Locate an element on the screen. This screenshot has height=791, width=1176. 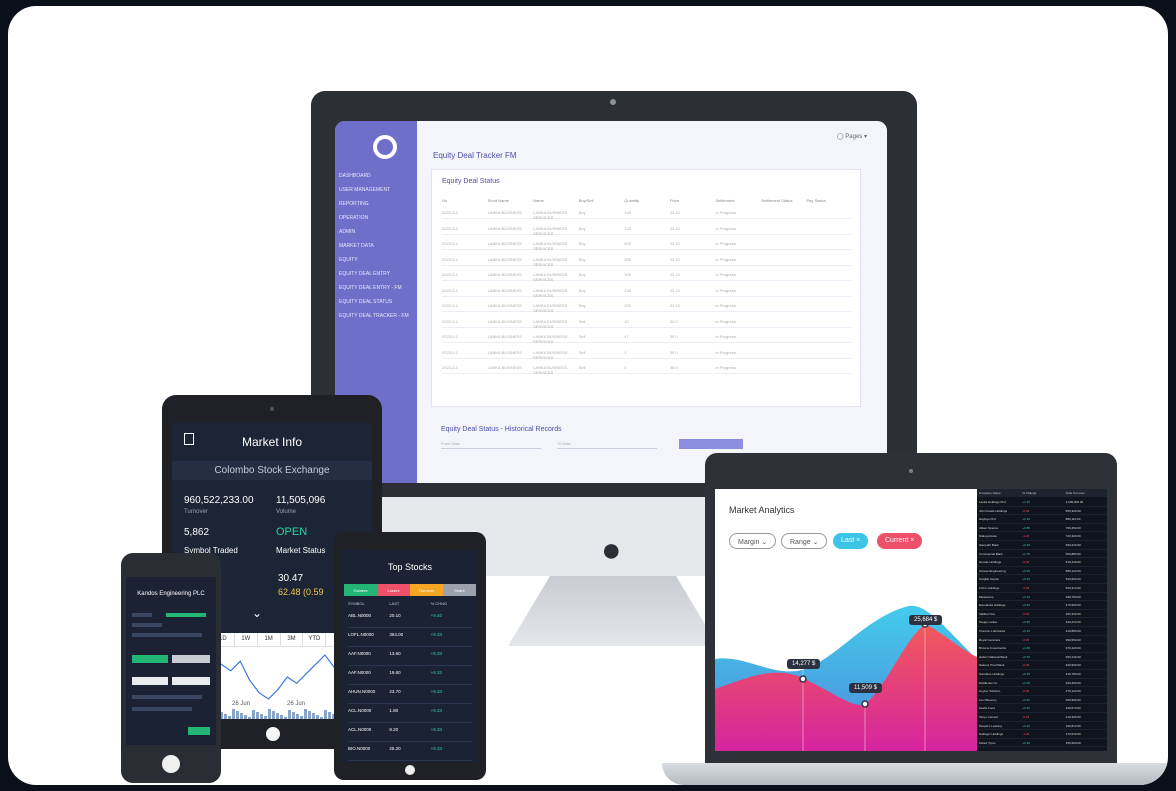
sidebar-item: REPORTING is located at coordinates (354, 204).